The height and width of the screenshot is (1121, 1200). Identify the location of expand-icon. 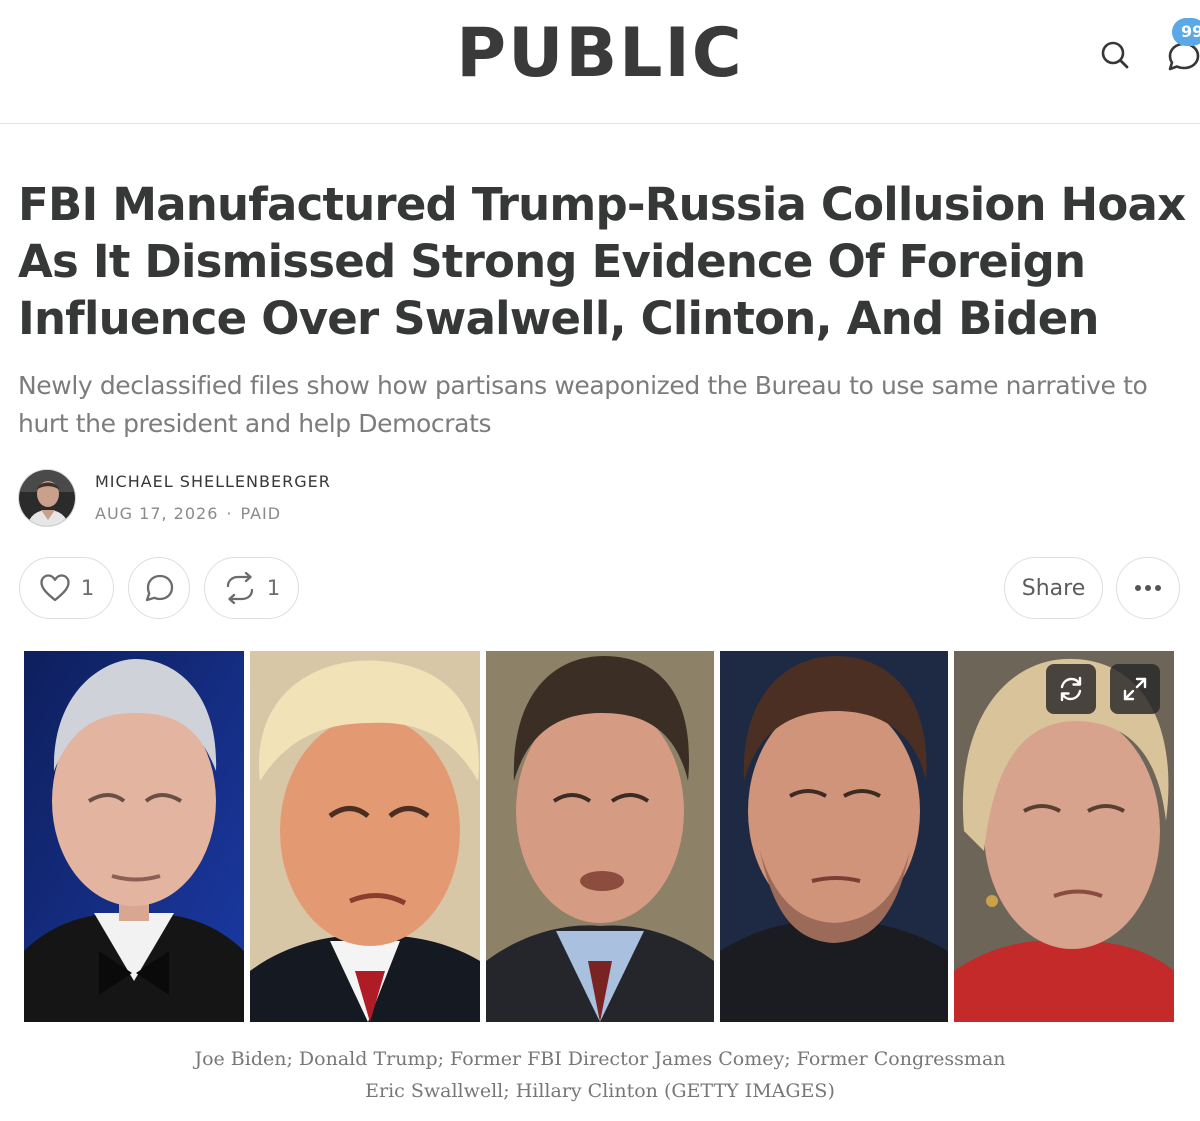
(1135, 689).